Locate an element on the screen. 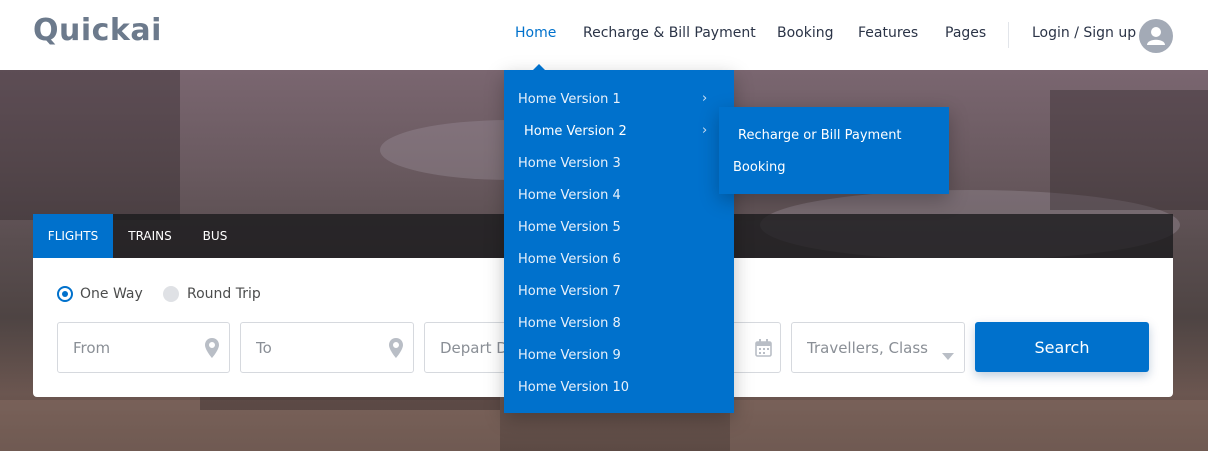 The height and width of the screenshot is (451, 1208). dropdown-item-home-version-7: Home Version 7 is located at coordinates (569, 291).